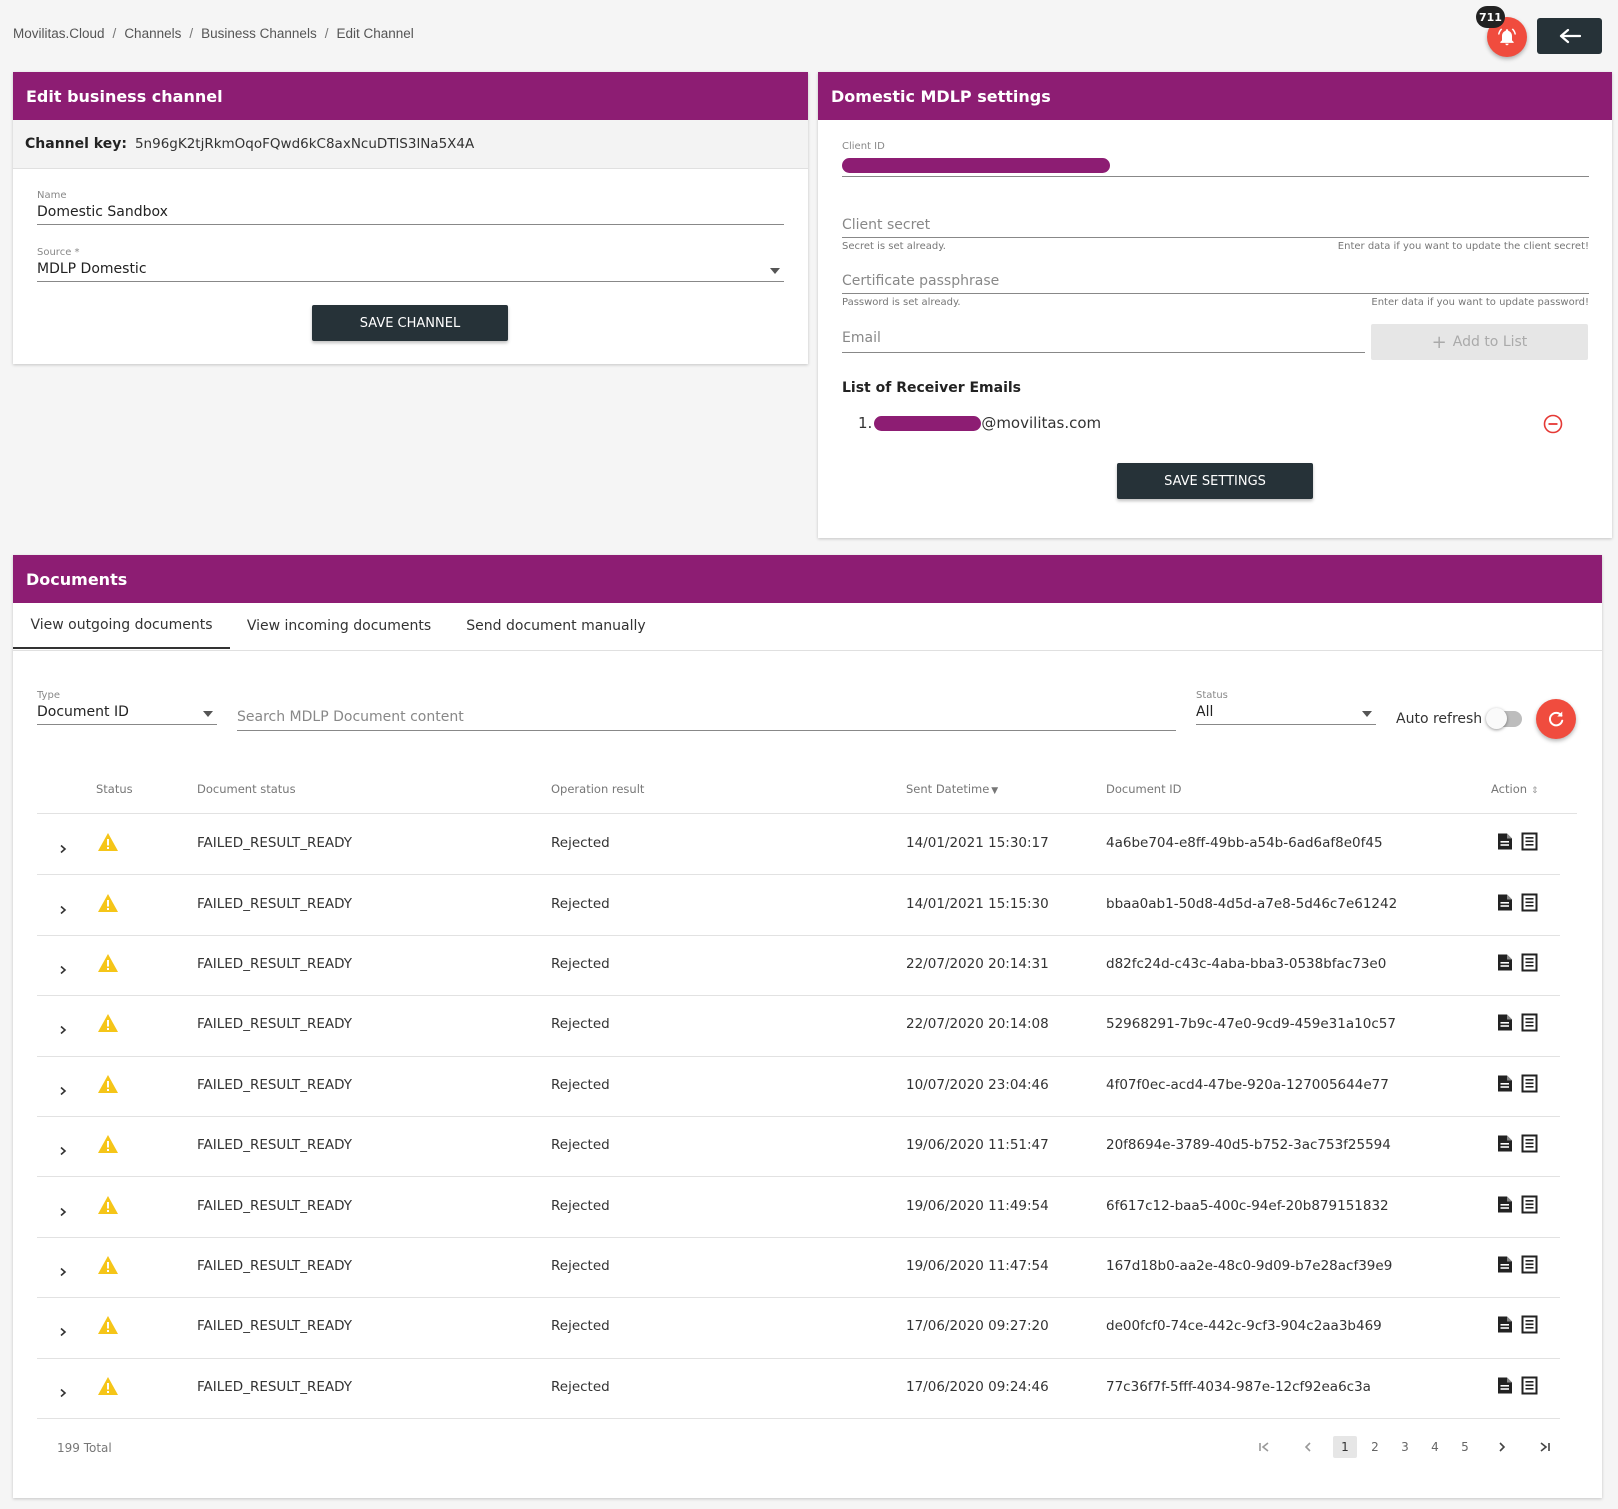 The width and height of the screenshot is (1618, 1509). What do you see at coordinates (775, 271) in the screenshot?
I see `caret-down-icon` at bounding box center [775, 271].